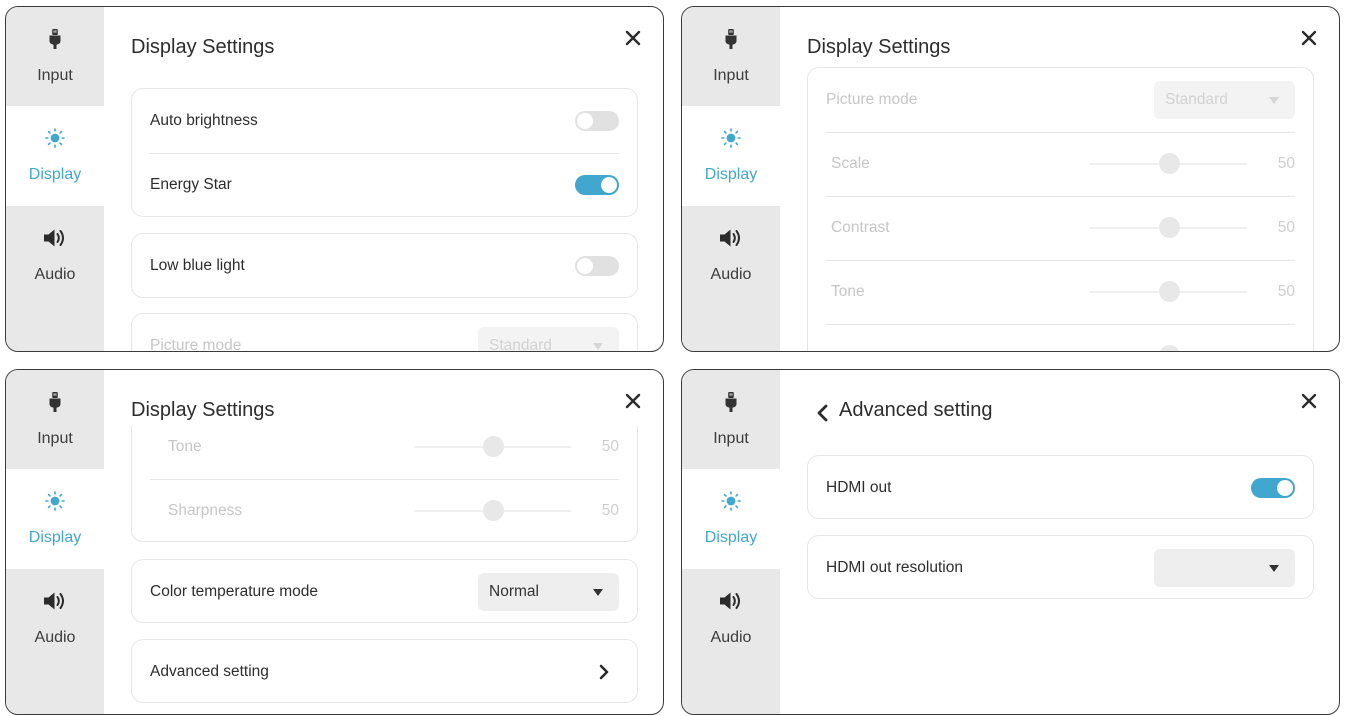  I want to click on slider-label: Sharpness, so click(205, 510).